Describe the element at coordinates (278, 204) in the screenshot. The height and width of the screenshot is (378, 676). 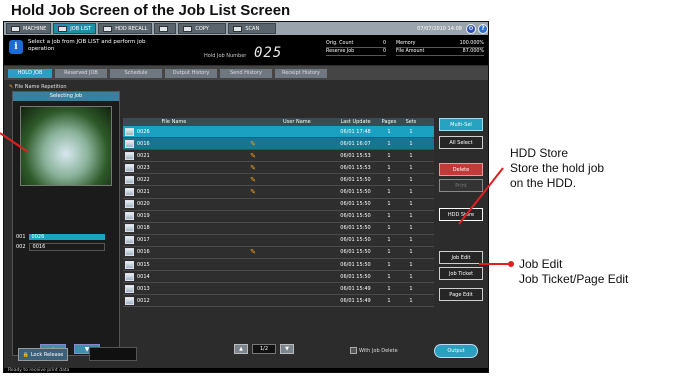
I see `table-row: 0020 06/01 15:50 1 1` at that location.